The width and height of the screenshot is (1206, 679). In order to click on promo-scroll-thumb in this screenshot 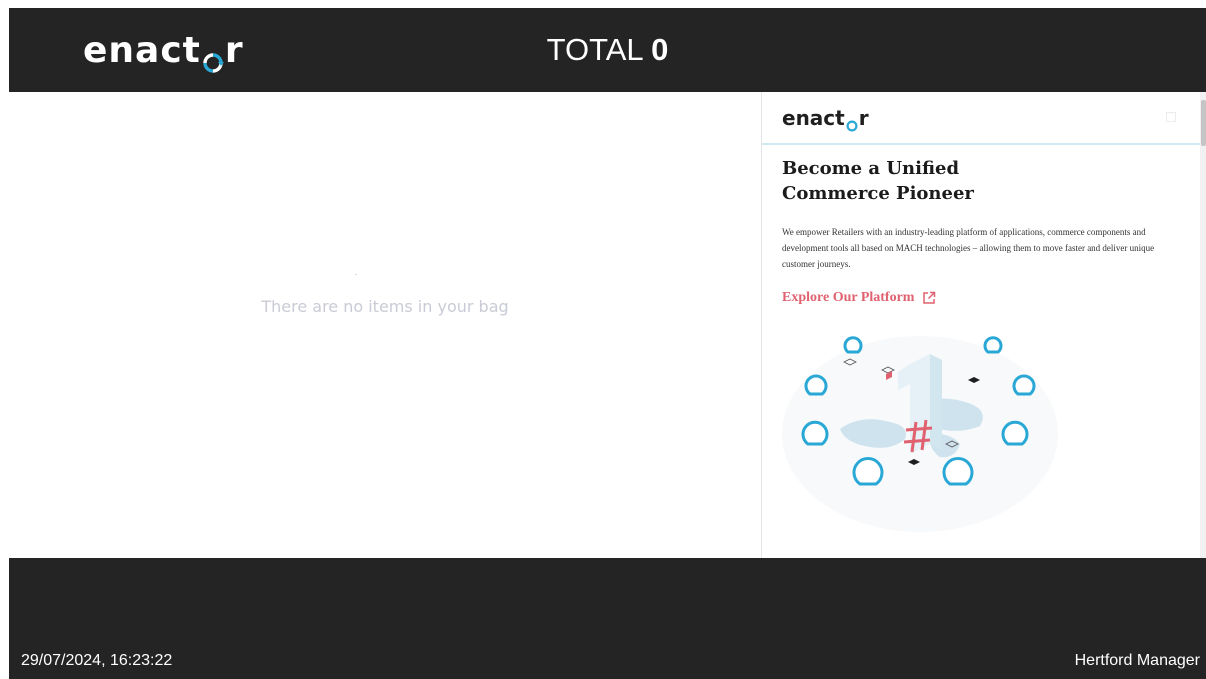, I will do `click(1203, 123)`.